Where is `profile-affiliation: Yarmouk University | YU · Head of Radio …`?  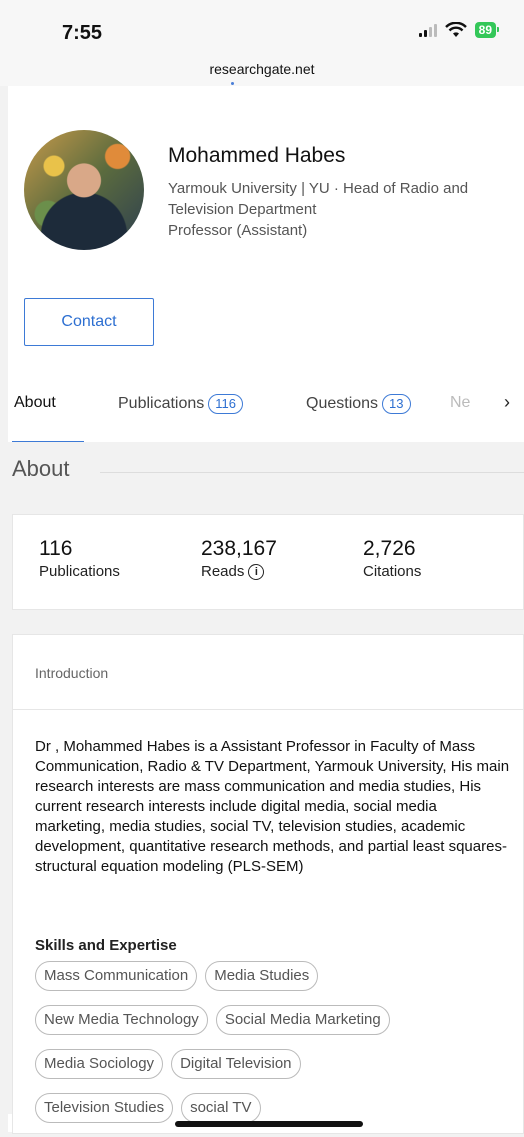
profile-affiliation: Yarmouk University | YU · Head of Radio … is located at coordinates (343, 209).